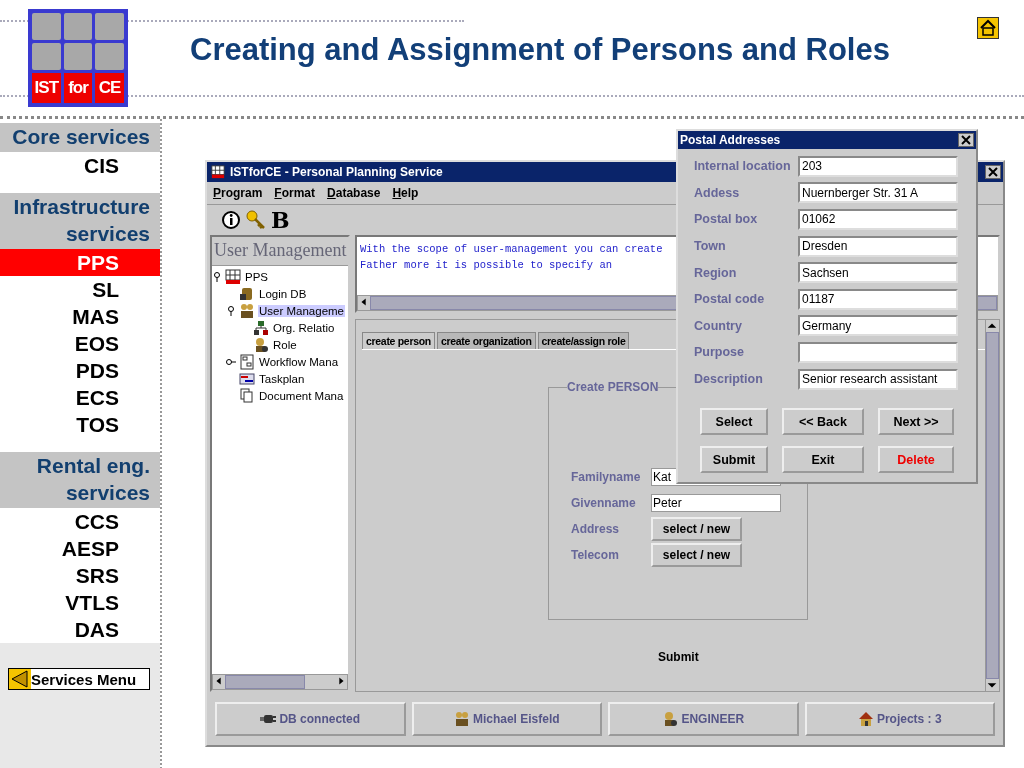 The height and width of the screenshot is (768, 1024). What do you see at coordinates (729, 379) in the screenshot?
I see `field-label: Description` at bounding box center [729, 379].